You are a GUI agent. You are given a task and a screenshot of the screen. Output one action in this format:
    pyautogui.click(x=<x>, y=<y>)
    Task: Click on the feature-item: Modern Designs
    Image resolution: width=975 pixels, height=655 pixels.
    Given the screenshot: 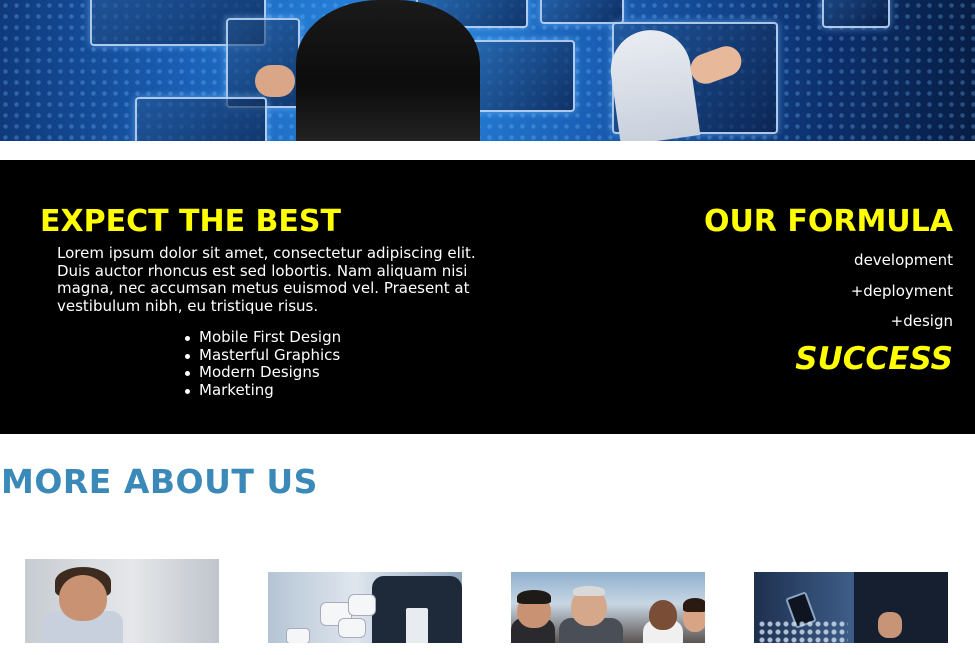 What is the action you would take?
    pyautogui.click(x=262, y=372)
    